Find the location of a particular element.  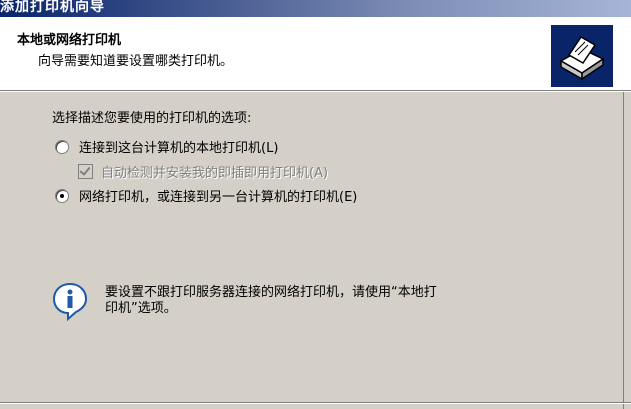

printer-wizard-icon is located at coordinates (582, 56).